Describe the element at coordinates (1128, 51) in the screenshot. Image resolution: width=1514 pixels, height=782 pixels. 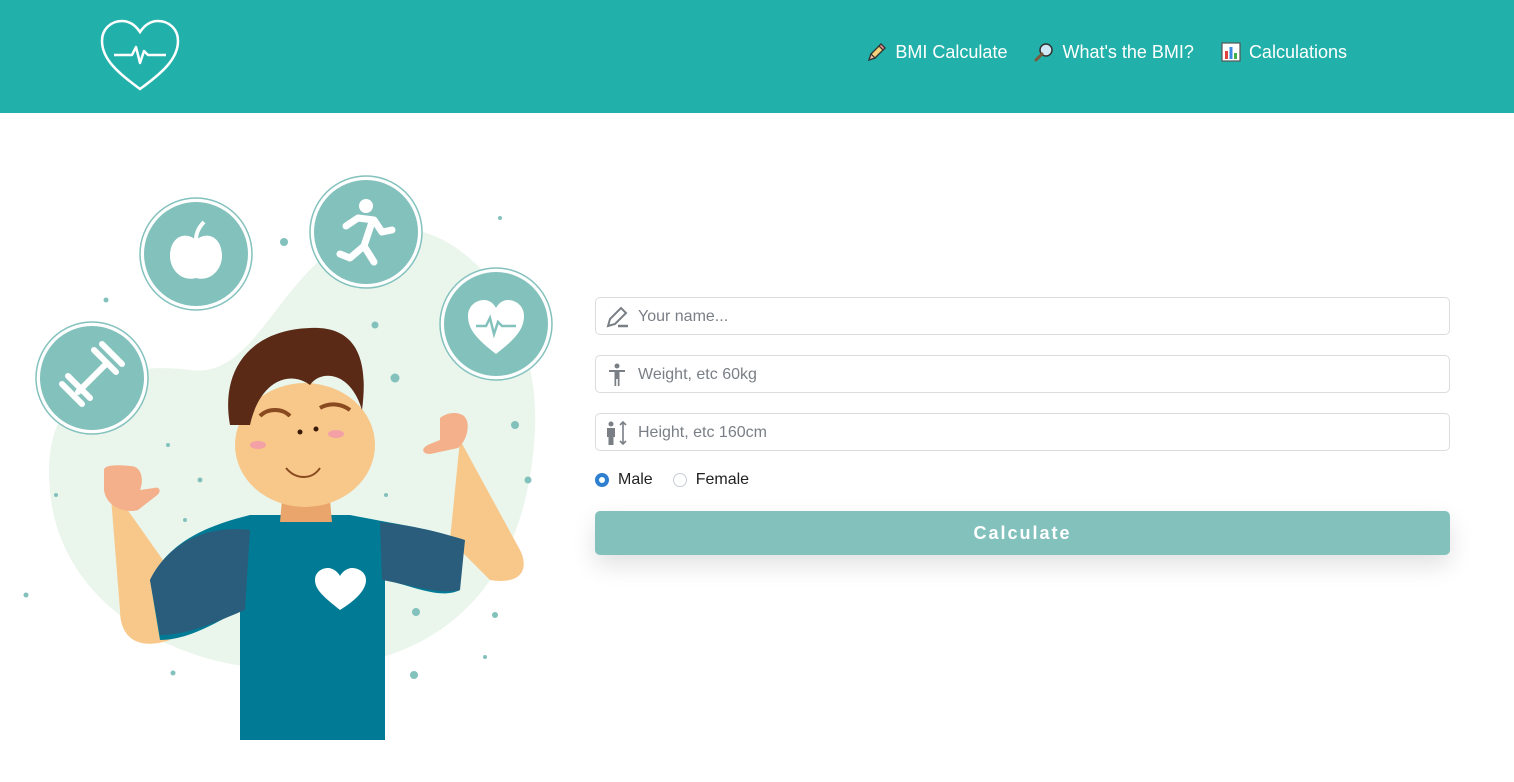
I see `nav-label: What's the BMI?` at that location.